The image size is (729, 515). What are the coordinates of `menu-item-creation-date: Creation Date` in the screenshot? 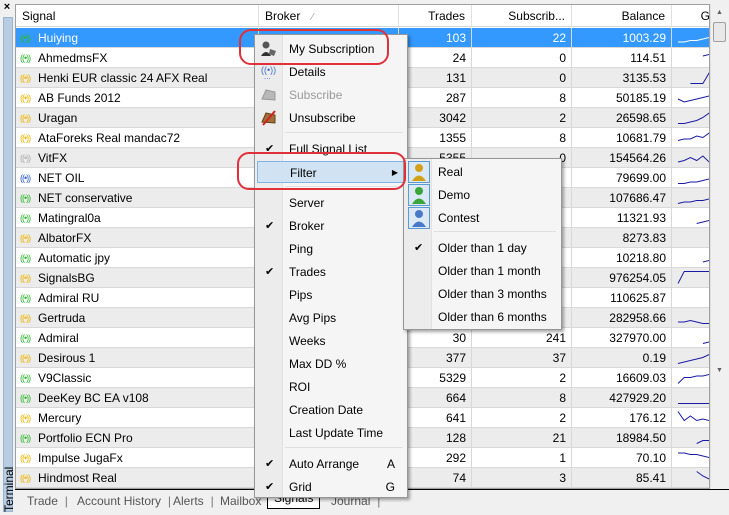 It's located at (331, 410).